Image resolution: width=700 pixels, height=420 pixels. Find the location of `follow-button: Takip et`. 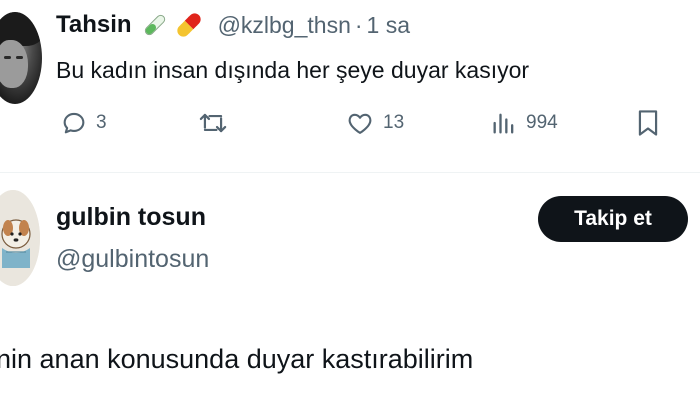

follow-button: Takip et is located at coordinates (613, 219).